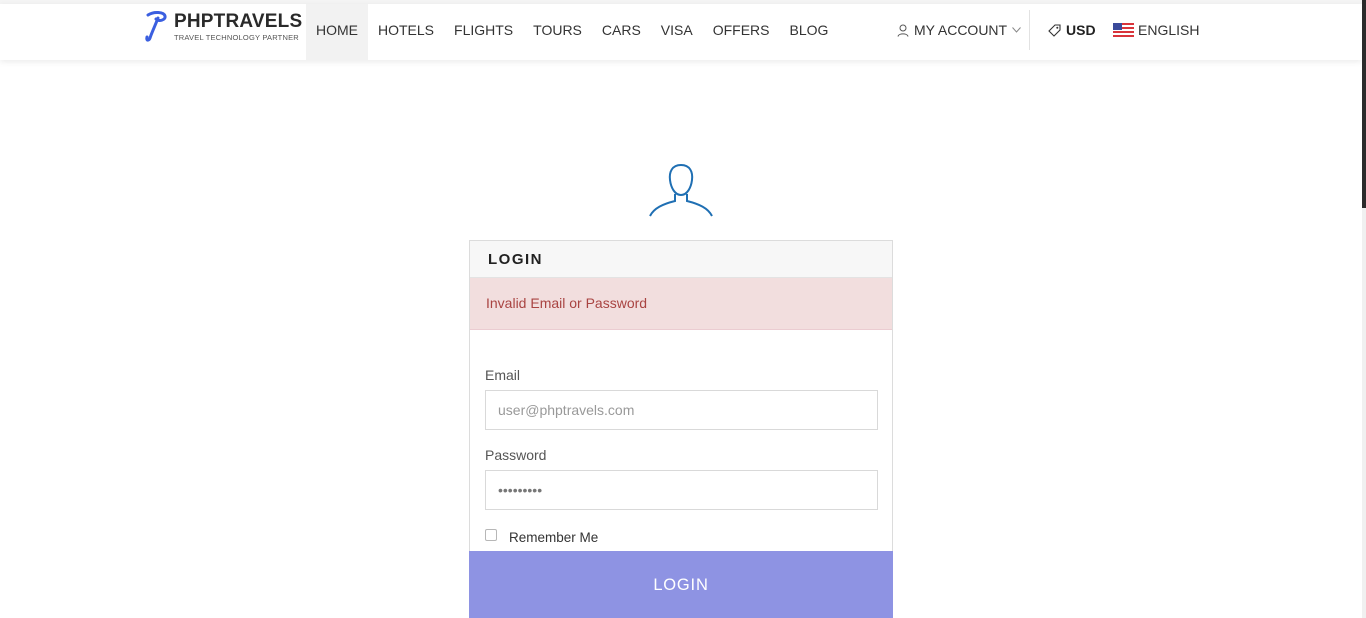 Image resolution: width=1366 pixels, height=618 pixels. What do you see at coordinates (1364, 309) in the screenshot?
I see `scrollbar` at bounding box center [1364, 309].